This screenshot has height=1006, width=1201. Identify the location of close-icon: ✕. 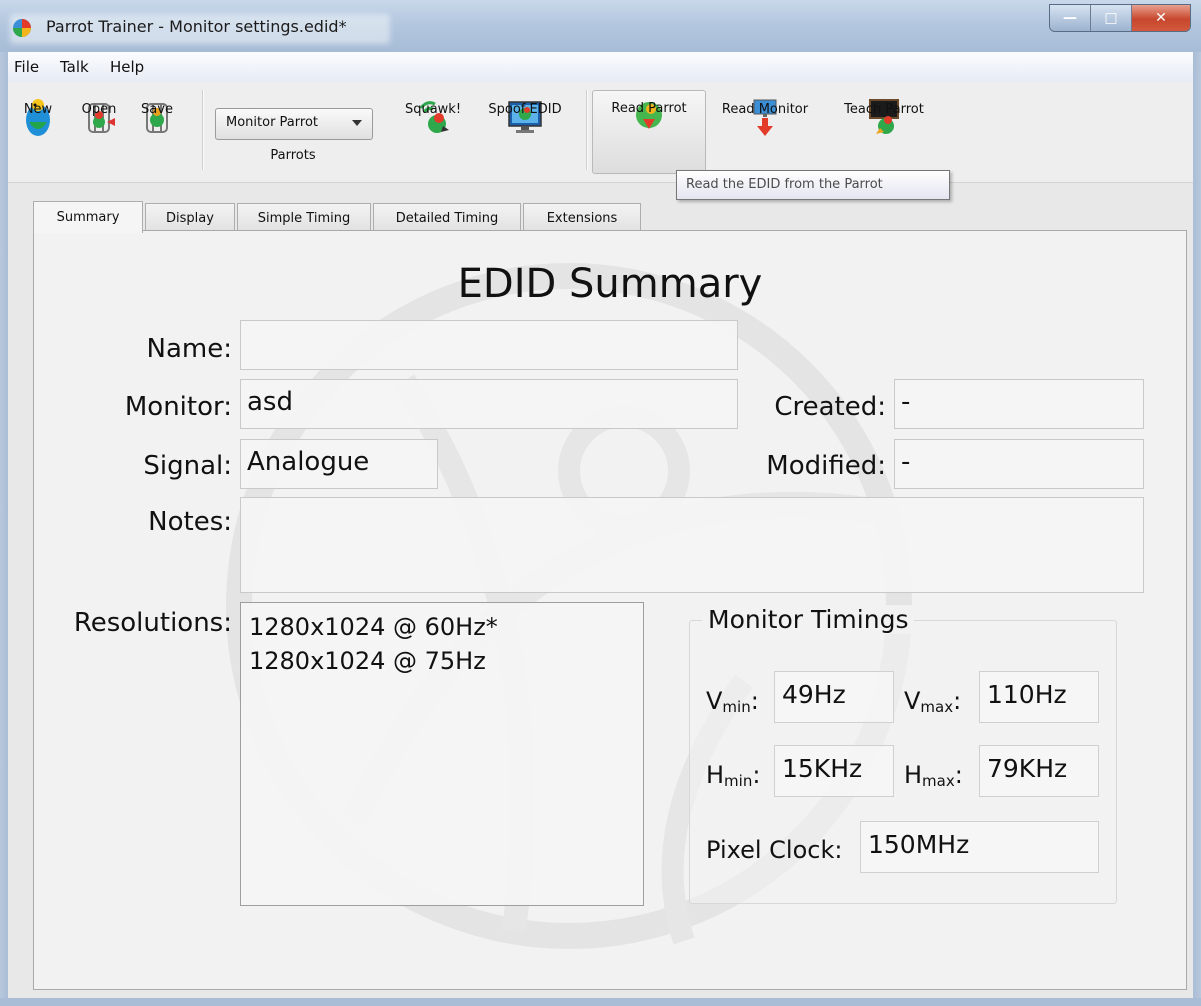
(1161, 18).